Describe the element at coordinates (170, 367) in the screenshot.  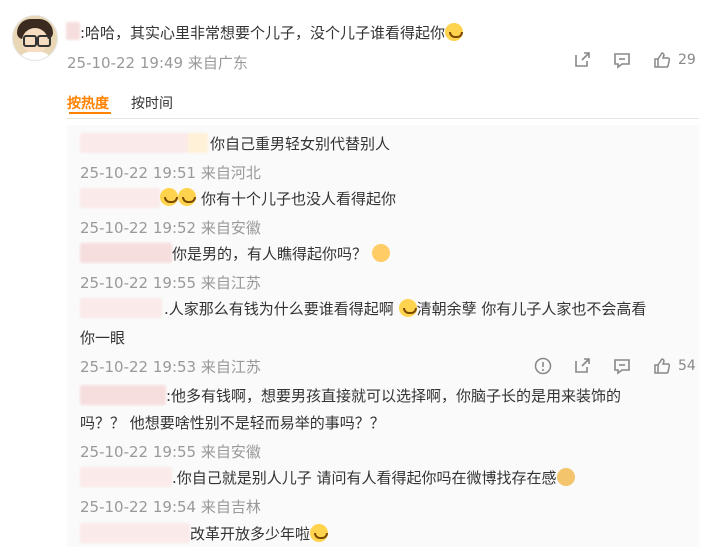
I see `reply-meta: 25-10-22 19:53 来自江苏` at that location.